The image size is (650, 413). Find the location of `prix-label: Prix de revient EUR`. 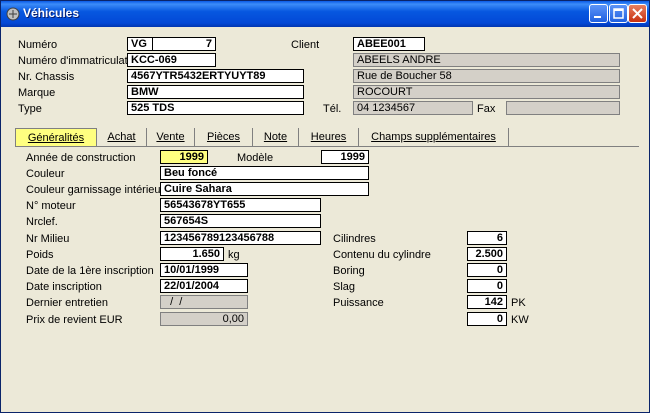

prix-label: Prix de revient EUR is located at coordinates (74, 320).